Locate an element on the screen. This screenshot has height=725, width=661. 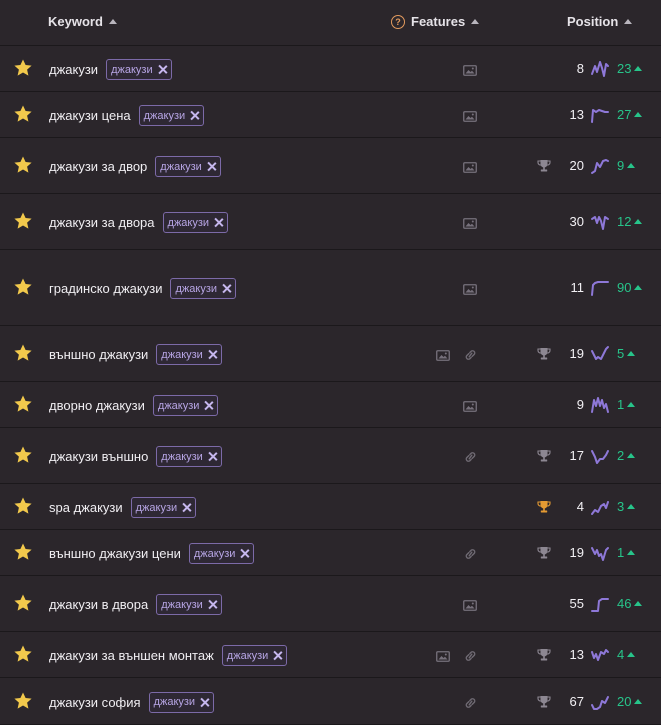
table-row: джакузи софия джакузи 67 20 is located at coordinates (330, 701).